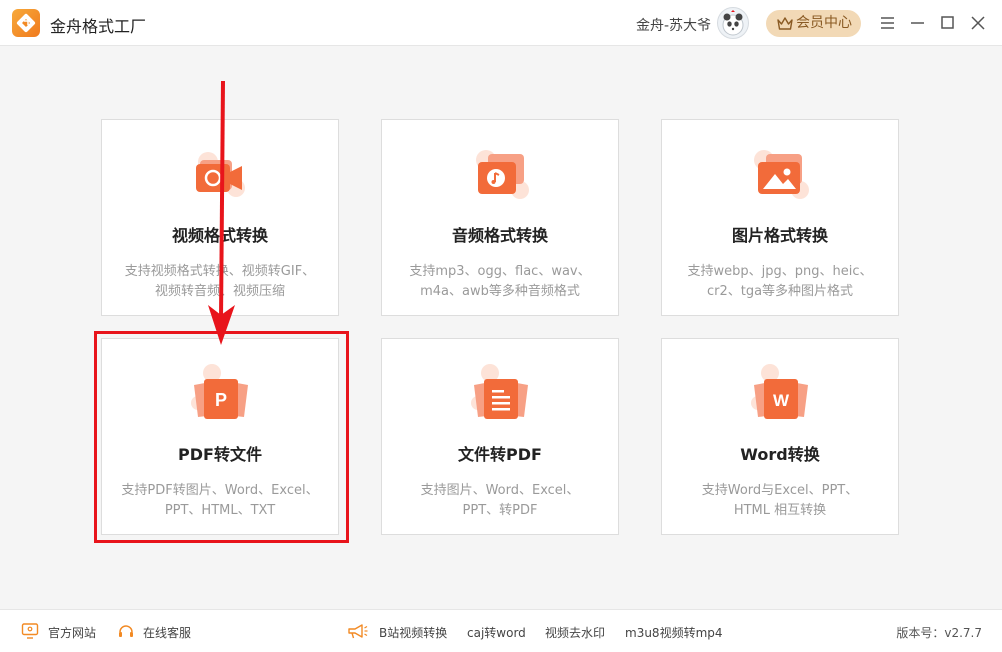 The image size is (1002, 652). I want to click on card-desc-line: 支持PDF转图片、Word、Excel、, so click(220, 490).